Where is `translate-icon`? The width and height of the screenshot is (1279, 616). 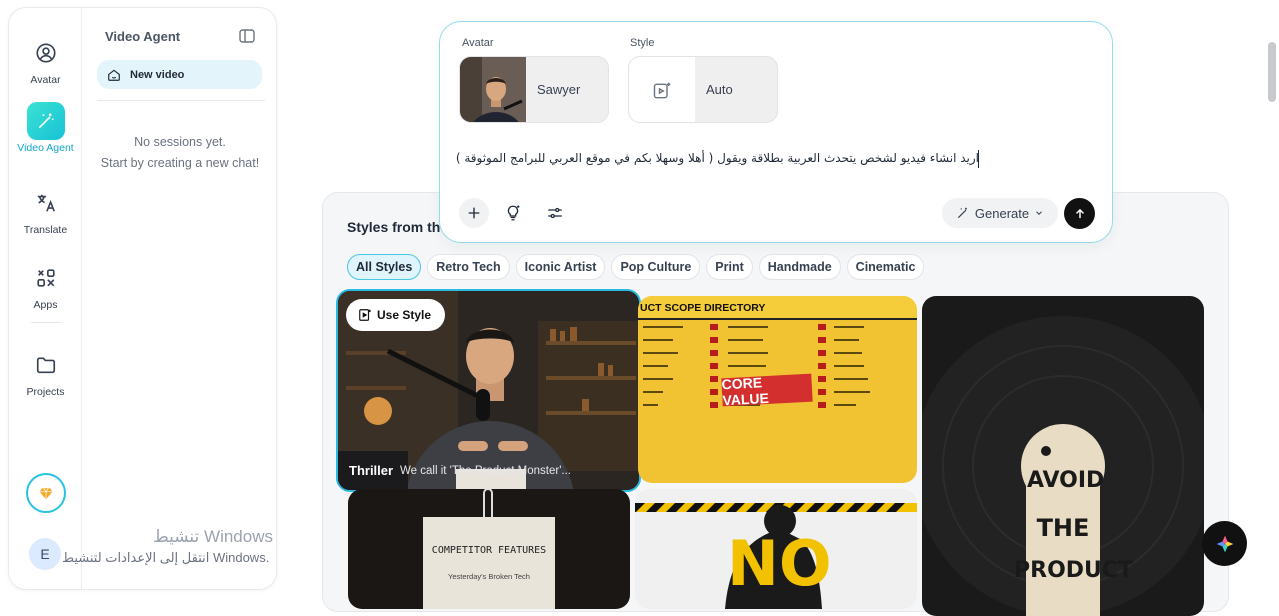
translate-icon is located at coordinates (46, 203).